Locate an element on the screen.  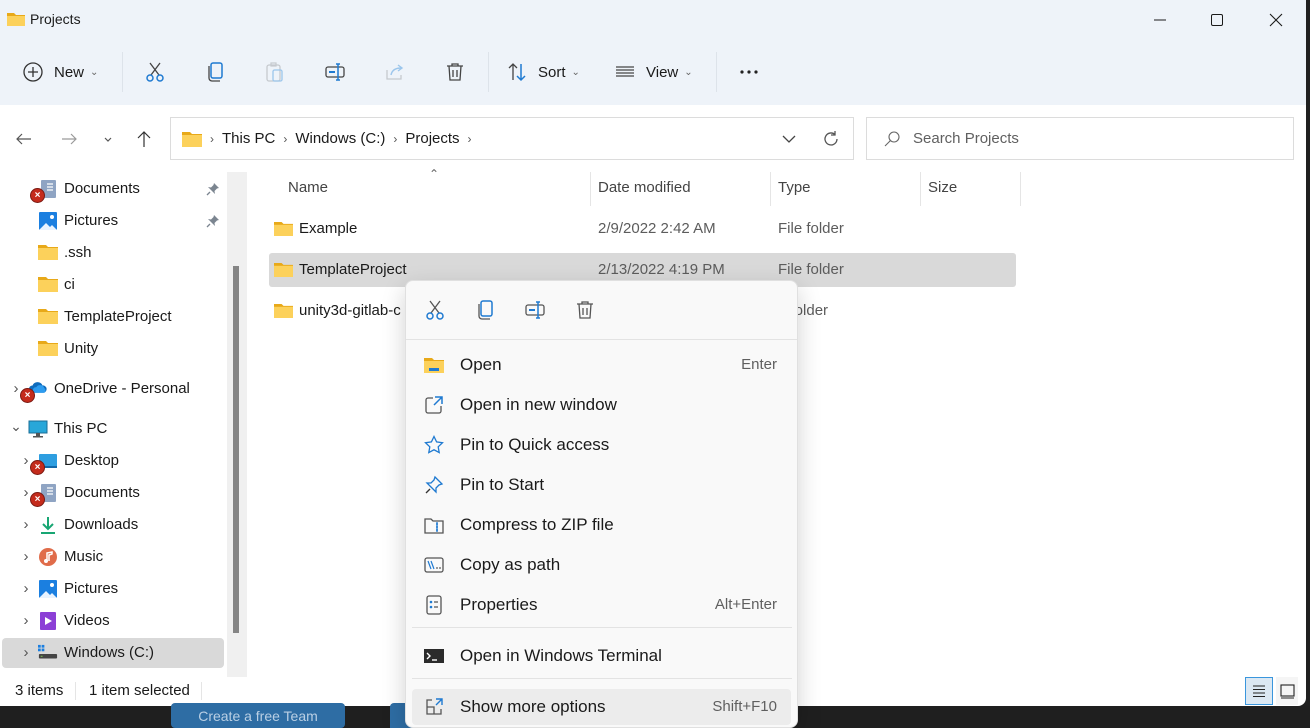
copy-button is located at coordinates (215, 72).